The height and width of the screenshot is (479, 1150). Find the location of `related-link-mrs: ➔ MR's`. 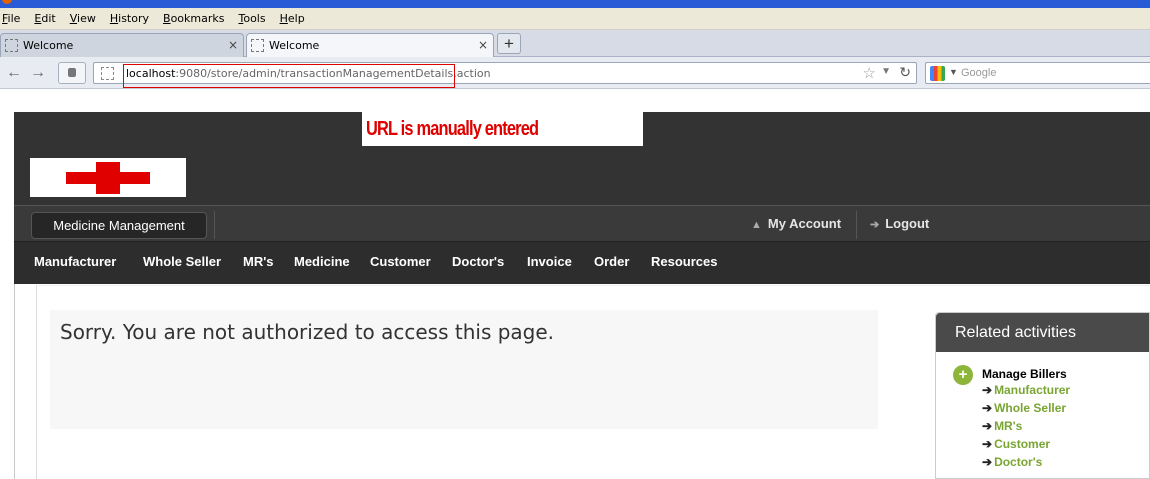

related-link-mrs: ➔ MR's is located at coordinates (1002, 426).